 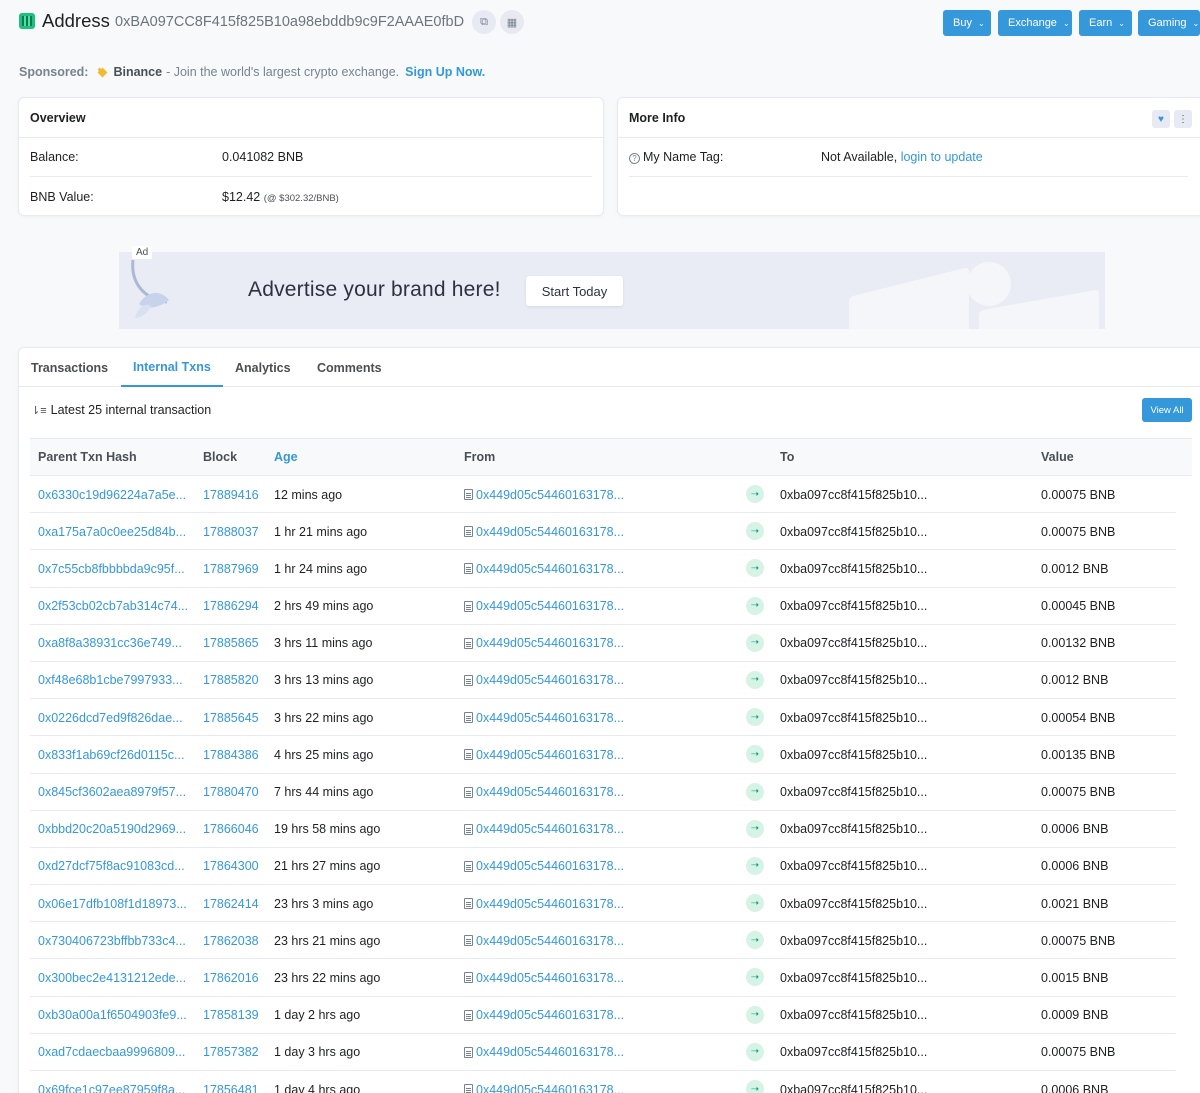 I want to click on block-link: 17862038, so click(x=231, y=940).